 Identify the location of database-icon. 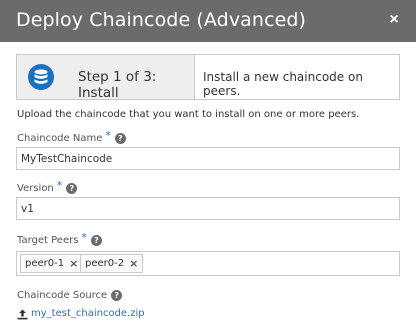
(41, 77).